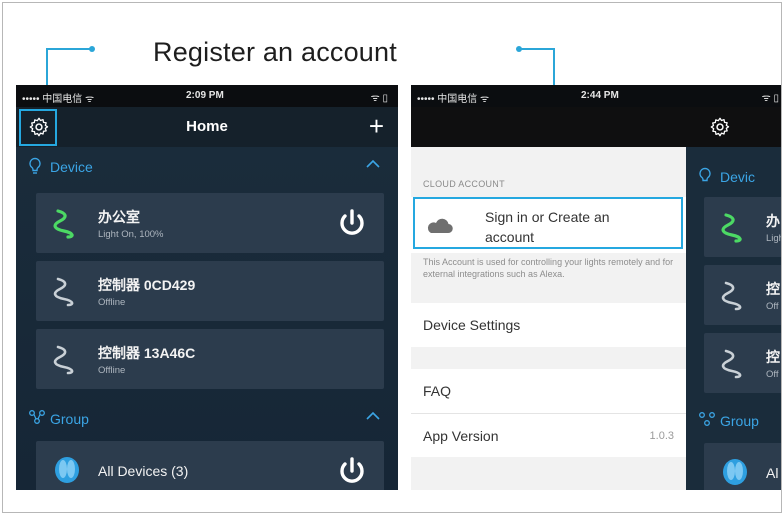  What do you see at coordinates (131, 234) in the screenshot?
I see `device-status: Light On, 100%` at bounding box center [131, 234].